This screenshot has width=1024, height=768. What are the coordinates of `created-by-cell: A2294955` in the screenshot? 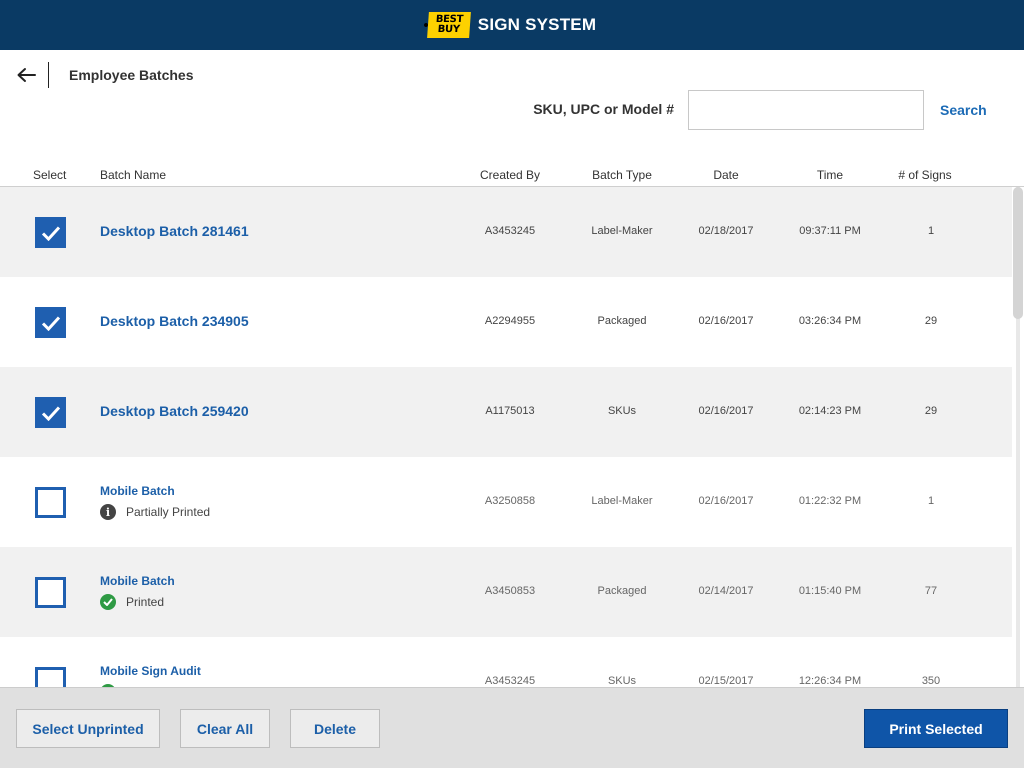 It's located at (510, 321).